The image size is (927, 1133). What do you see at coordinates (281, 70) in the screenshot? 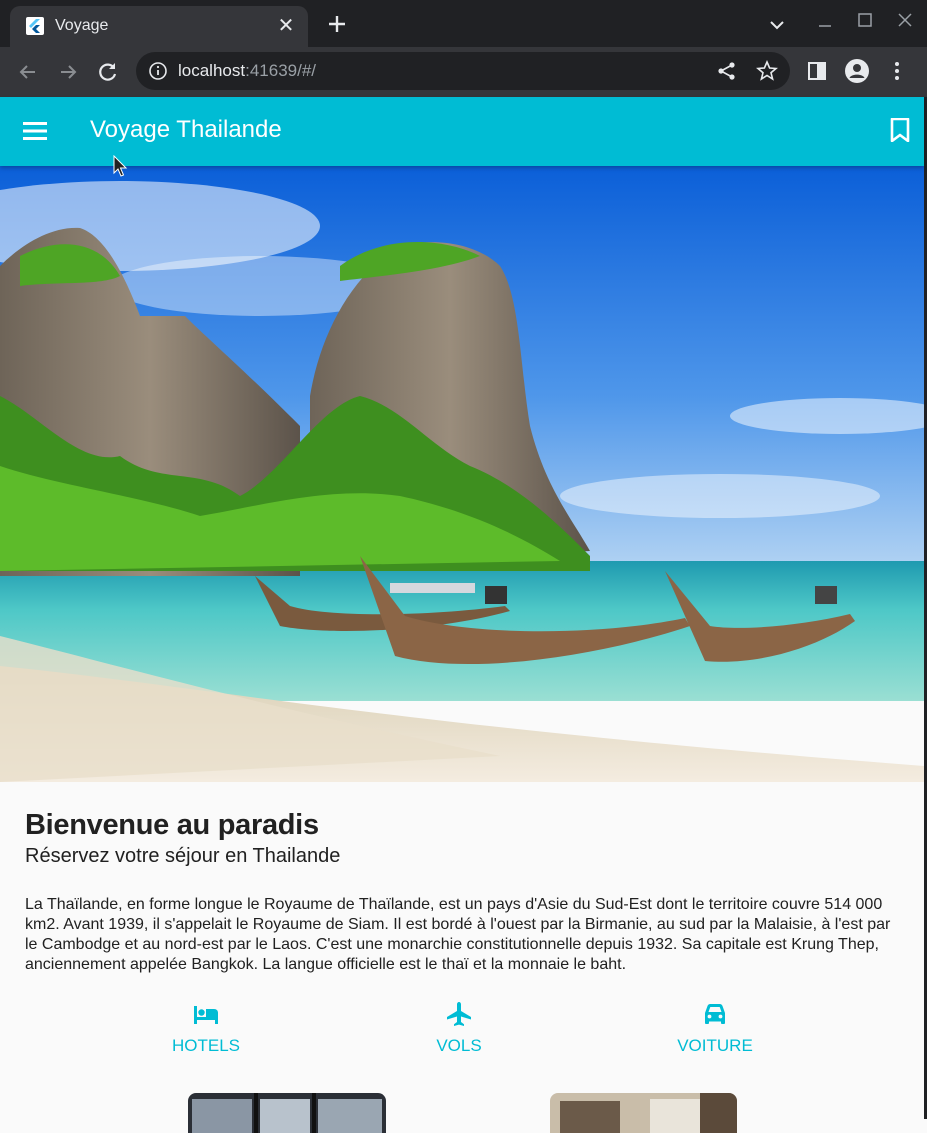
I see `url-path: :41639/#/` at bounding box center [281, 70].